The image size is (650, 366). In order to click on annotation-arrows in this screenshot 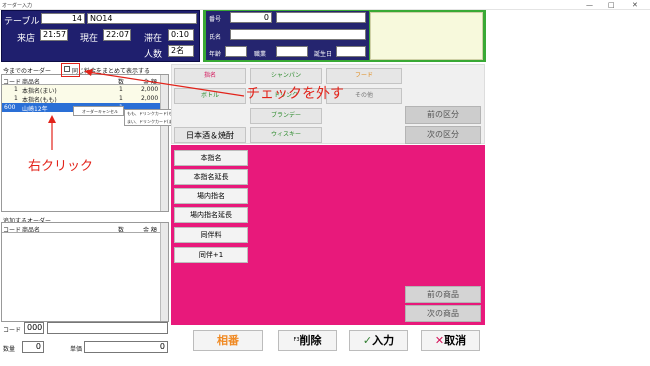, I will do `click(146, 109)`.